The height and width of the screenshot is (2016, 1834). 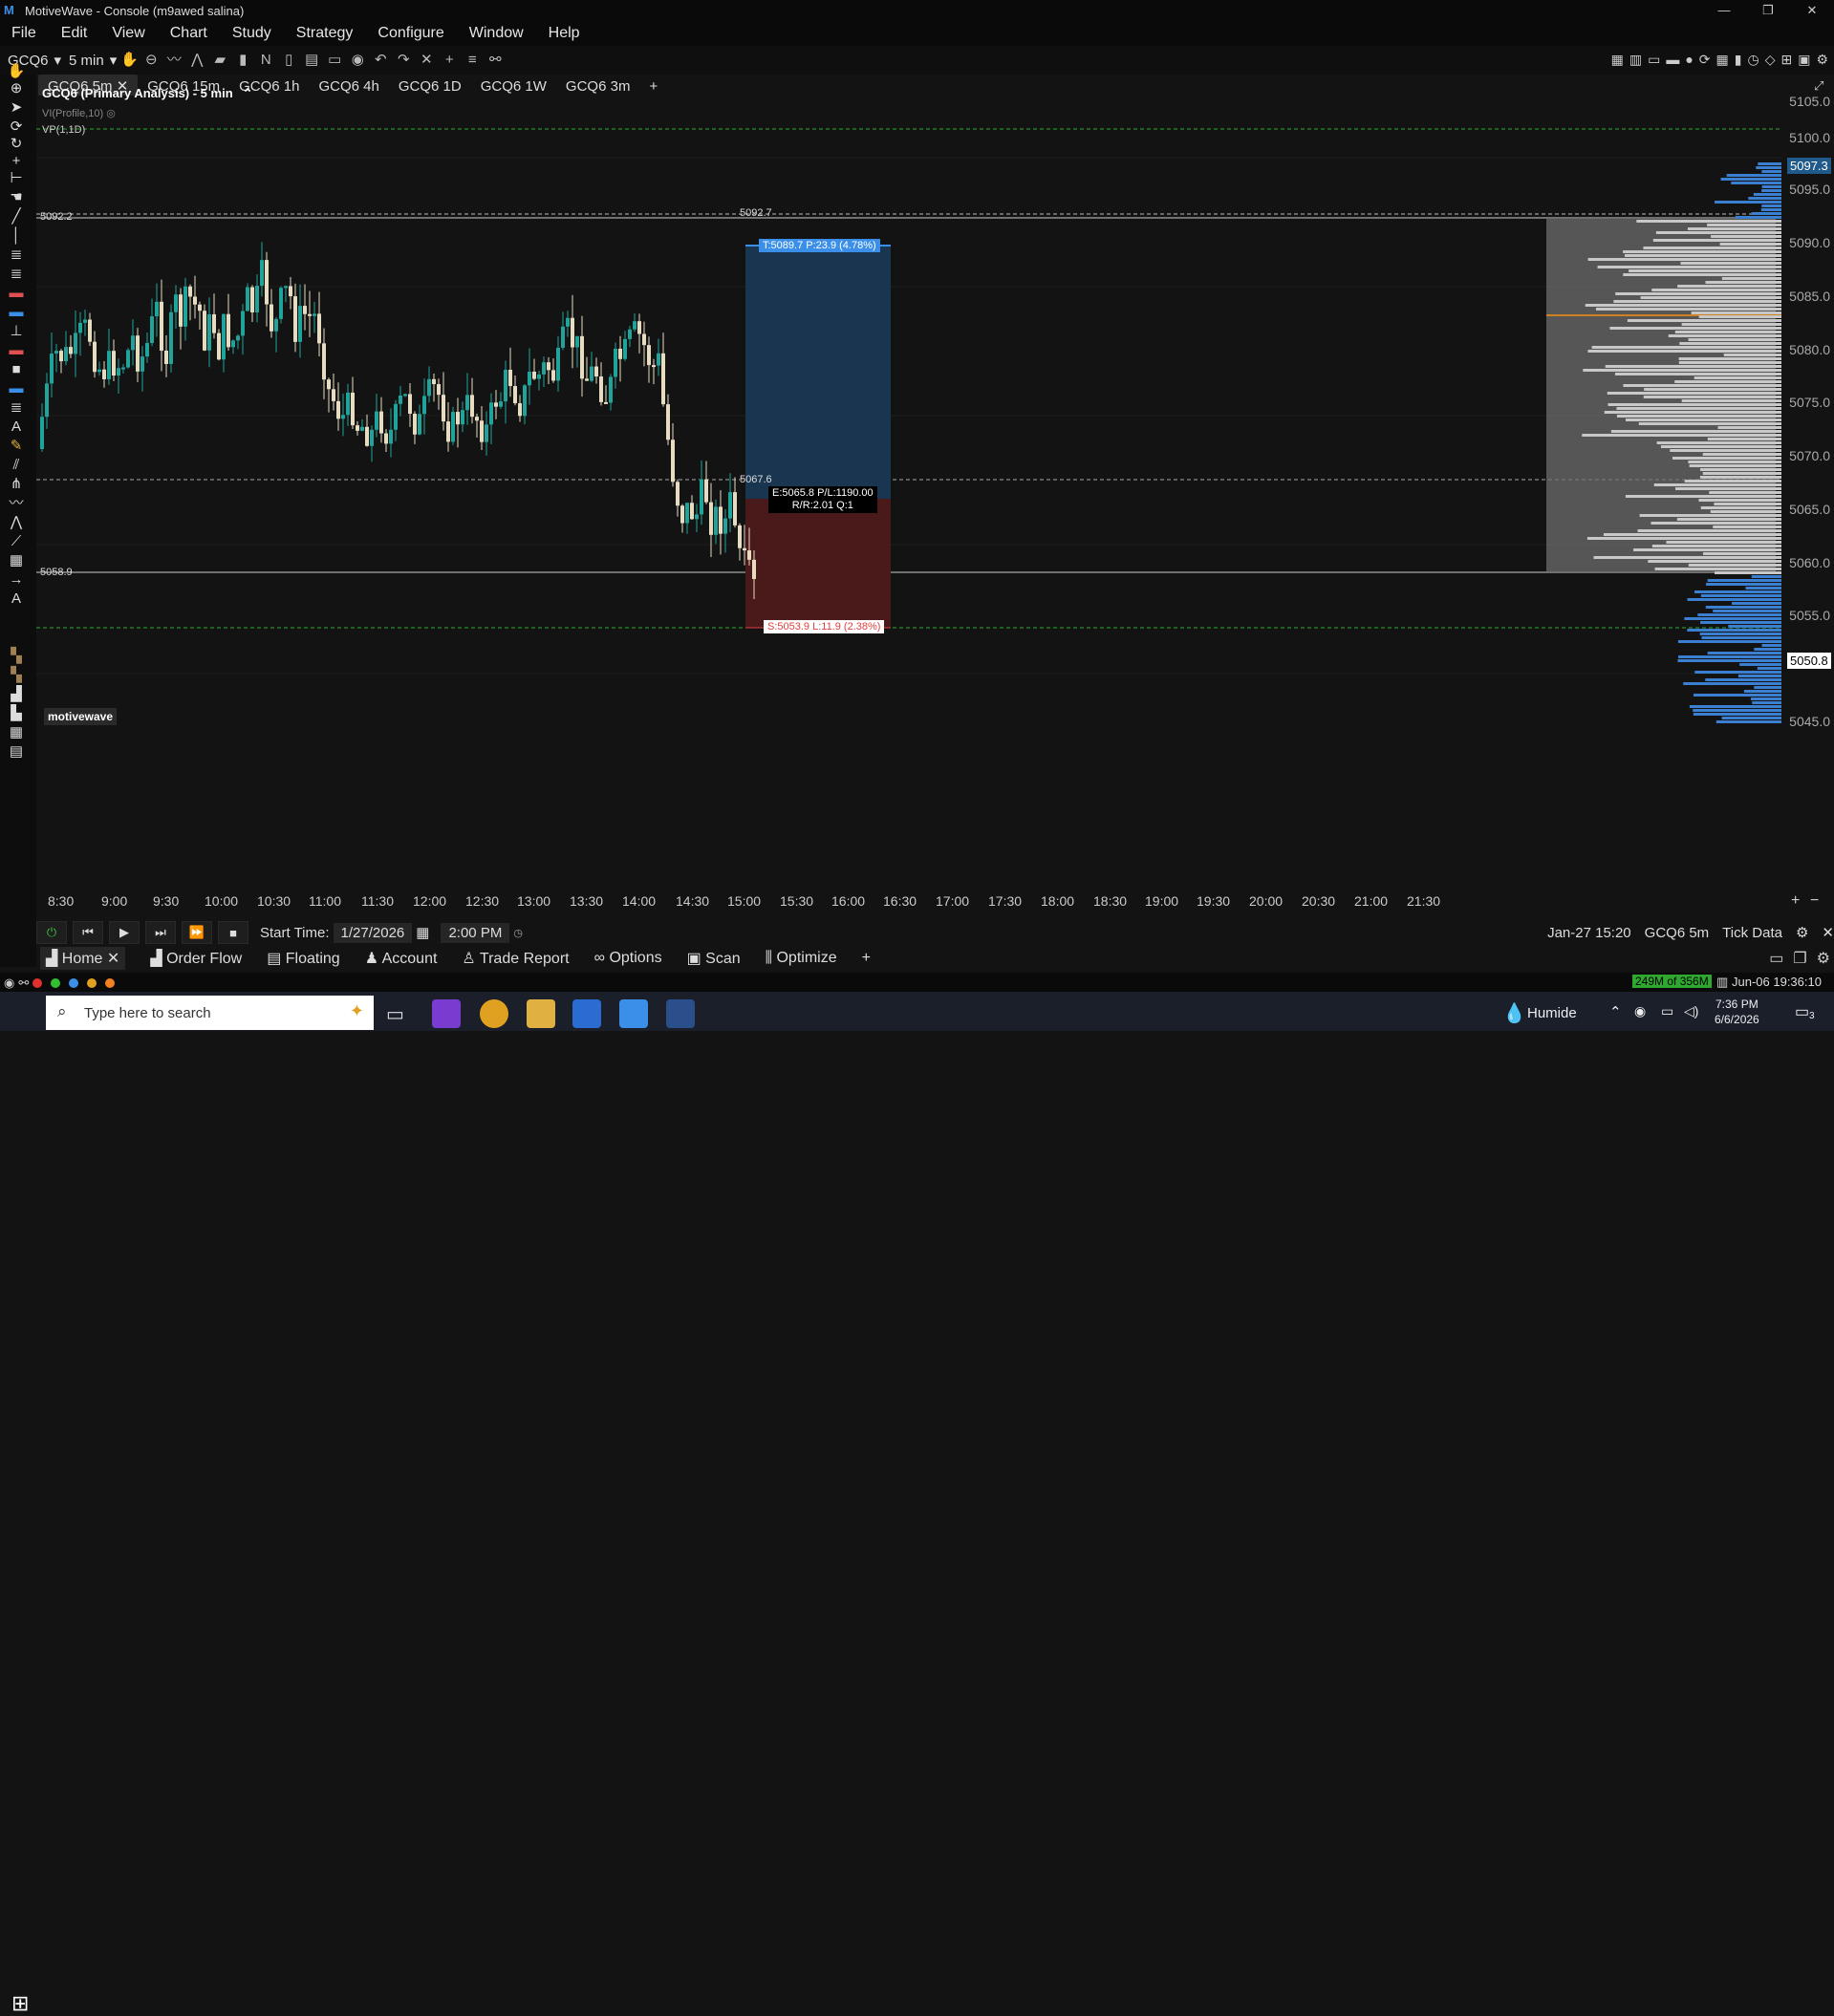 I want to click on area-chart-icon: ▰, so click(x=219, y=61).